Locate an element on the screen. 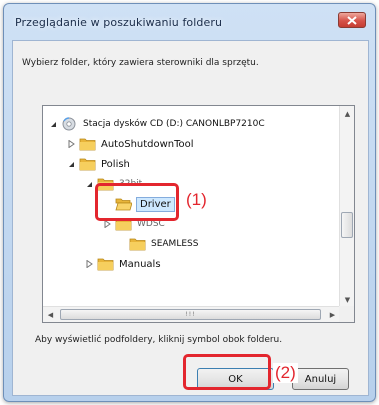  scroll-left-icon: ◀ is located at coordinates (50, 314).